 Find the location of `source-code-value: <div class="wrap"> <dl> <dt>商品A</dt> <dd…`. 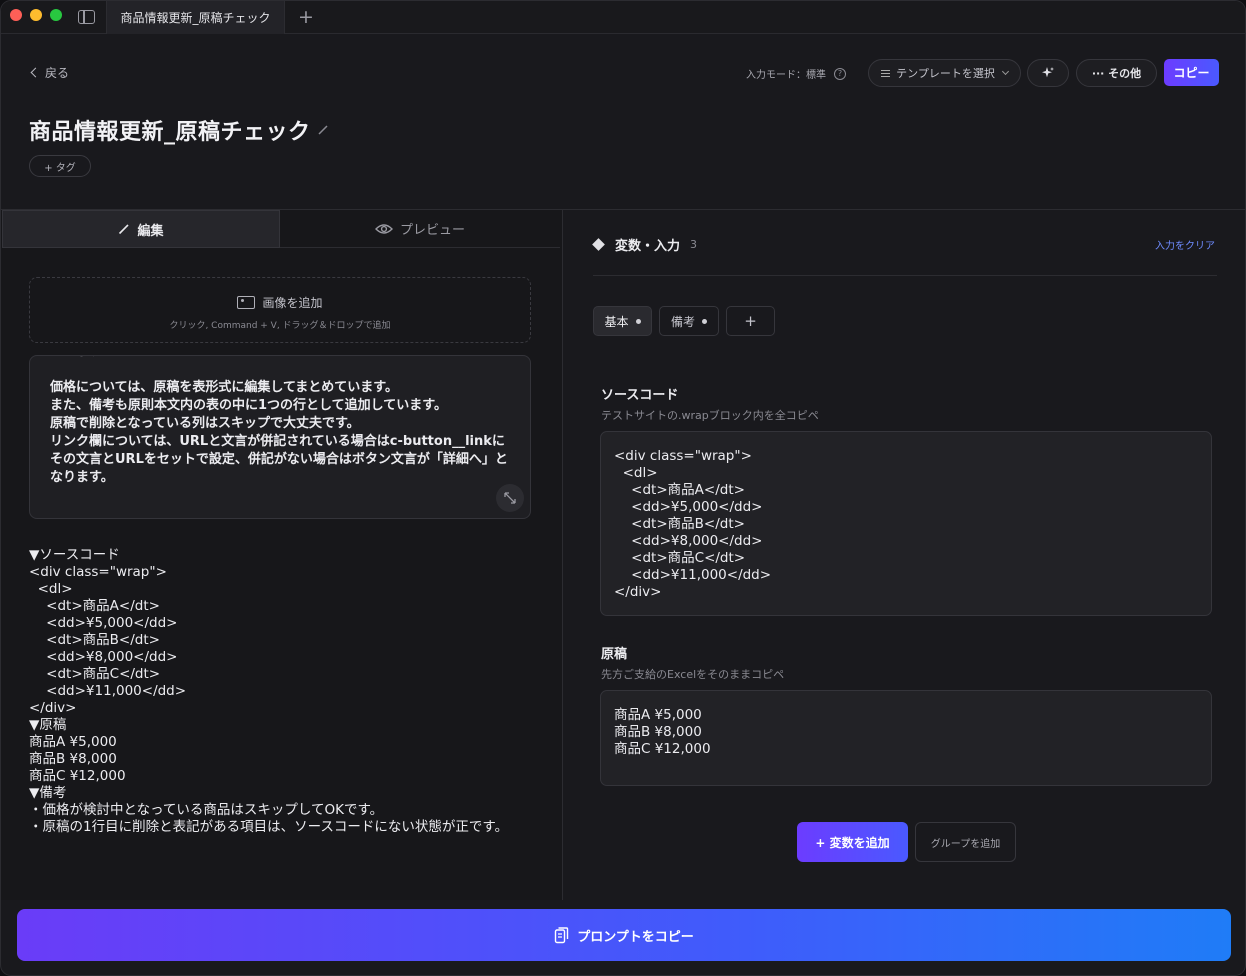

source-code-value: <div class="wrap"> <dl> <dt>商品A</dt> <dd… is located at coordinates (693, 524).